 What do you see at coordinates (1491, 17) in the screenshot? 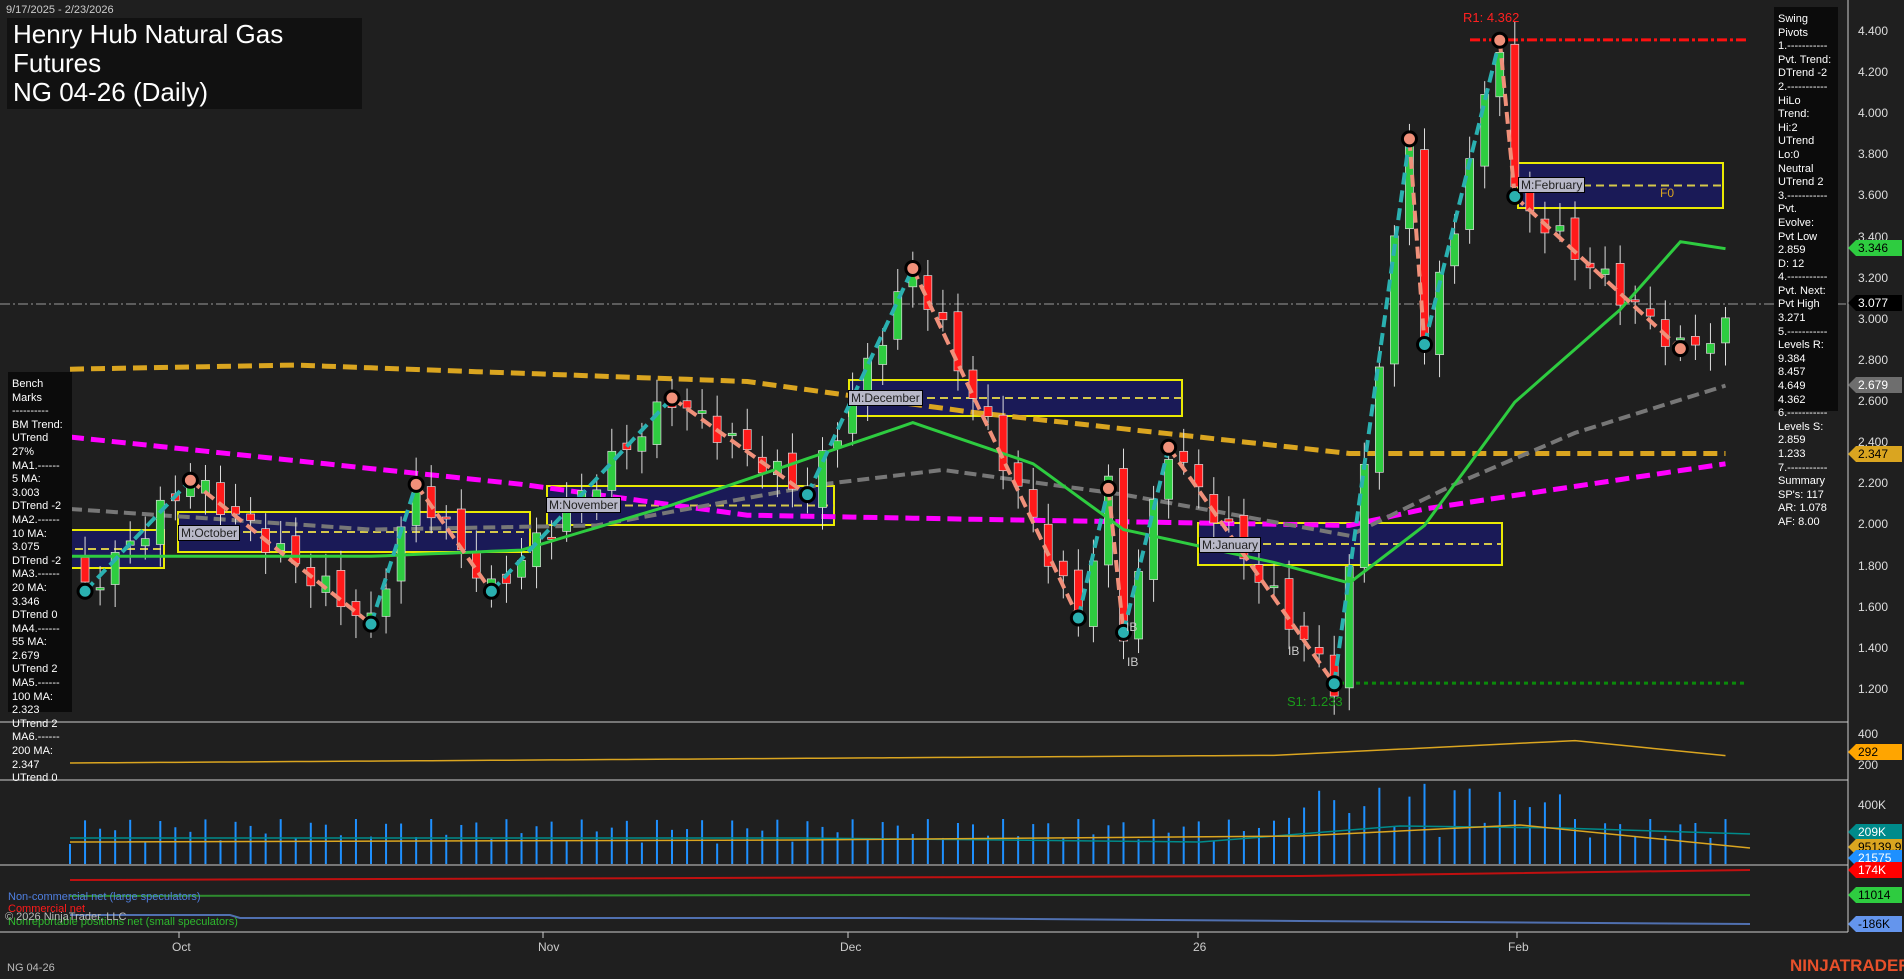
I see `r1-label: R1: 4.362` at bounding box center [1491, 17].